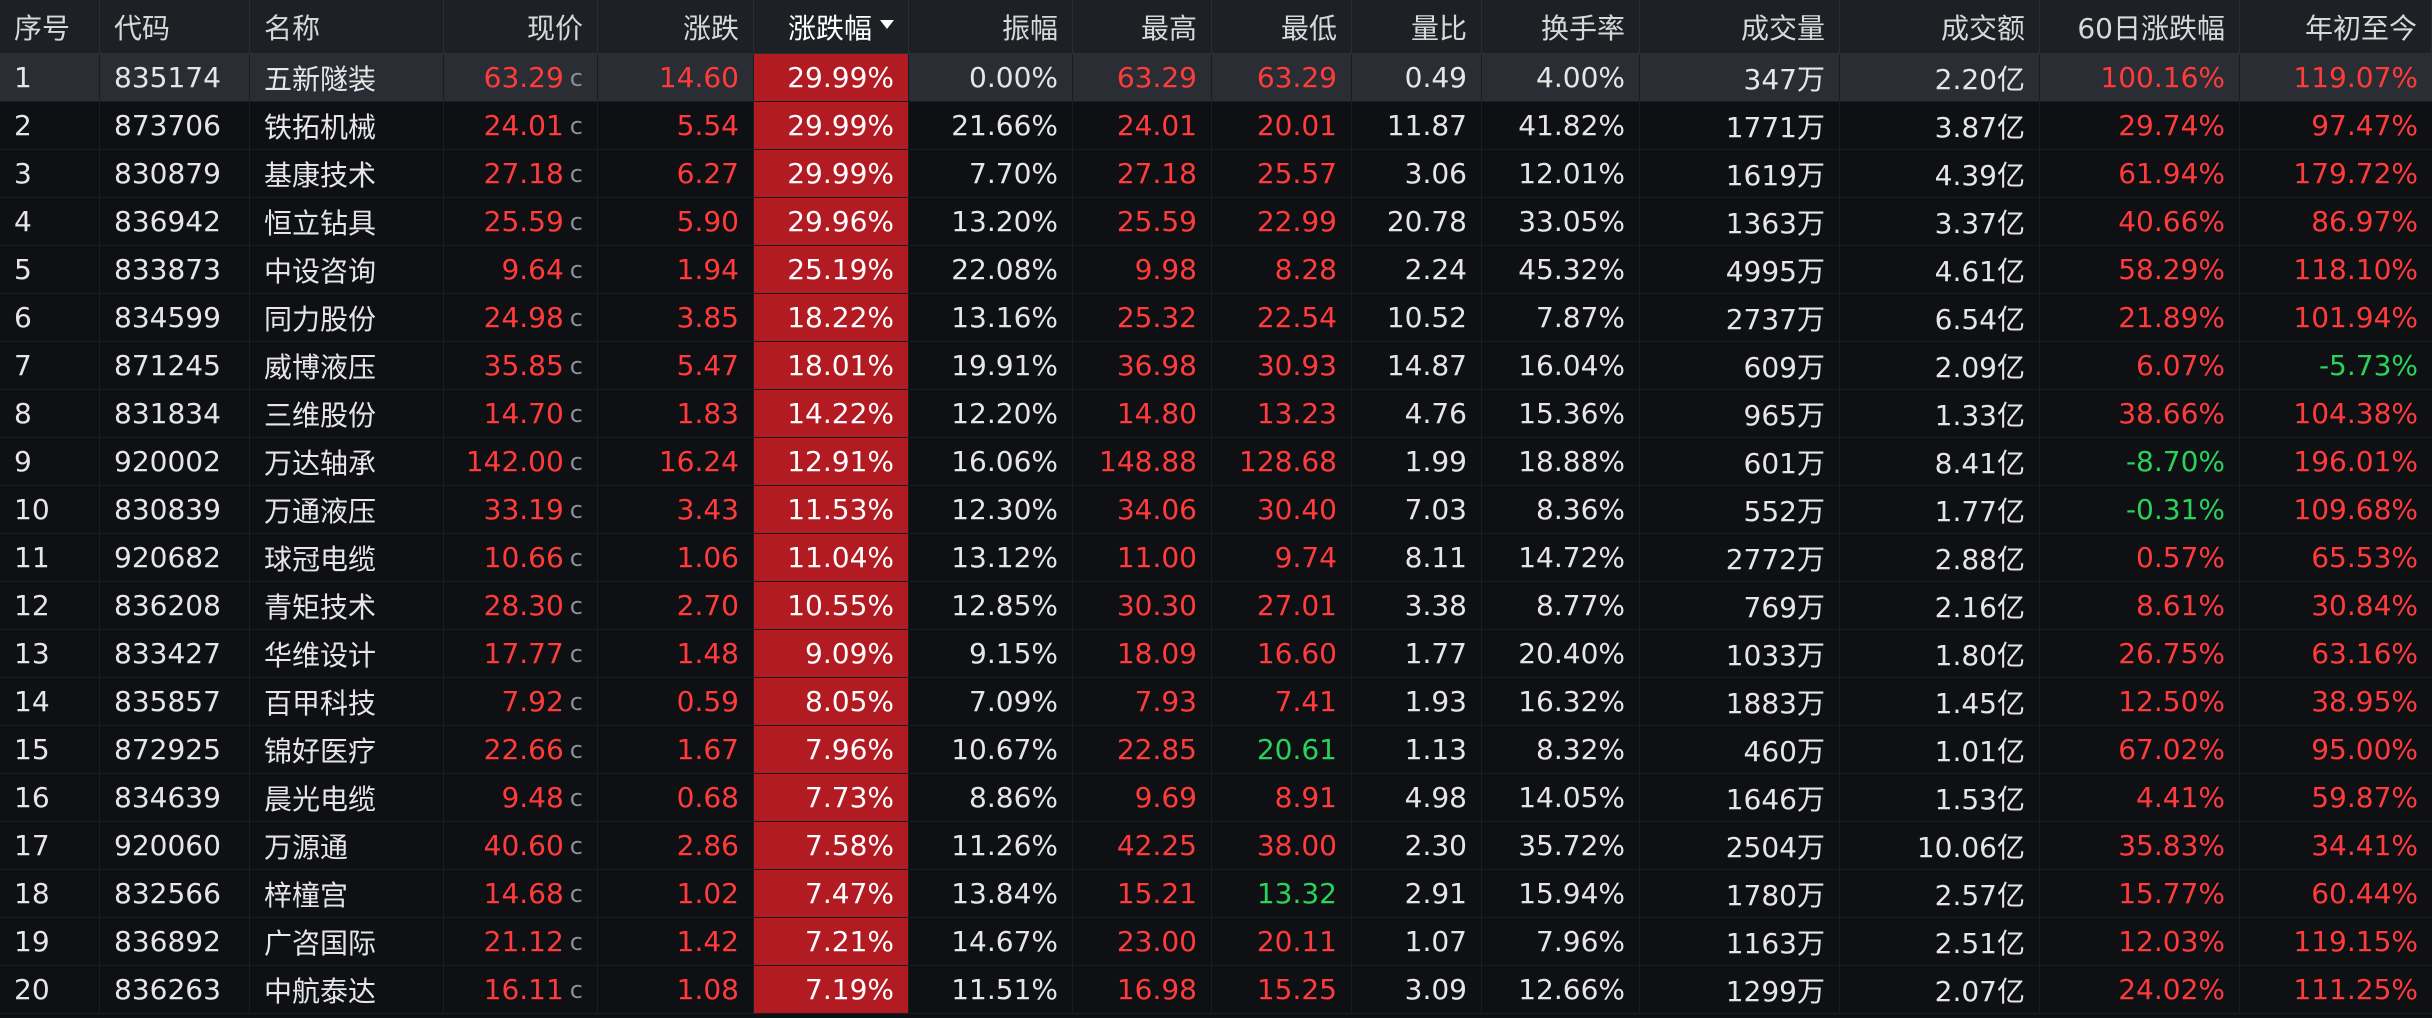 The image size is (2432, 1018). Describe the element at coordinates (1740, 26) in the screenshot. I see `col-volume: 成交量` at that location.